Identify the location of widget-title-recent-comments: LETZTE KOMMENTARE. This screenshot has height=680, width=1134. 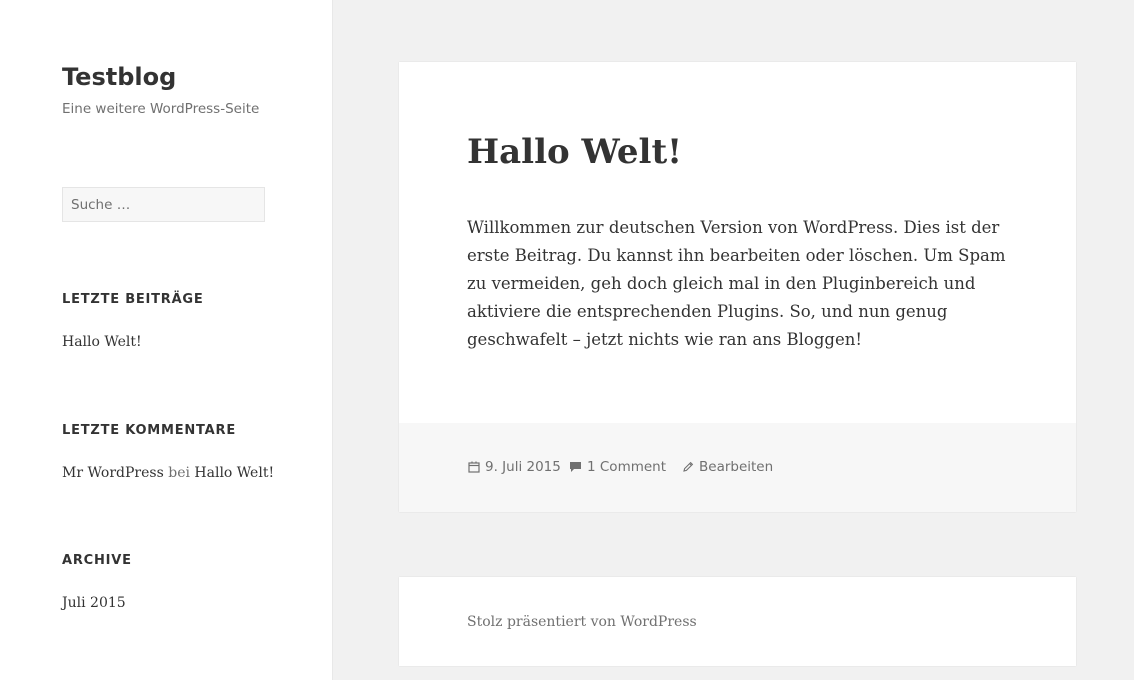
(149, 430).